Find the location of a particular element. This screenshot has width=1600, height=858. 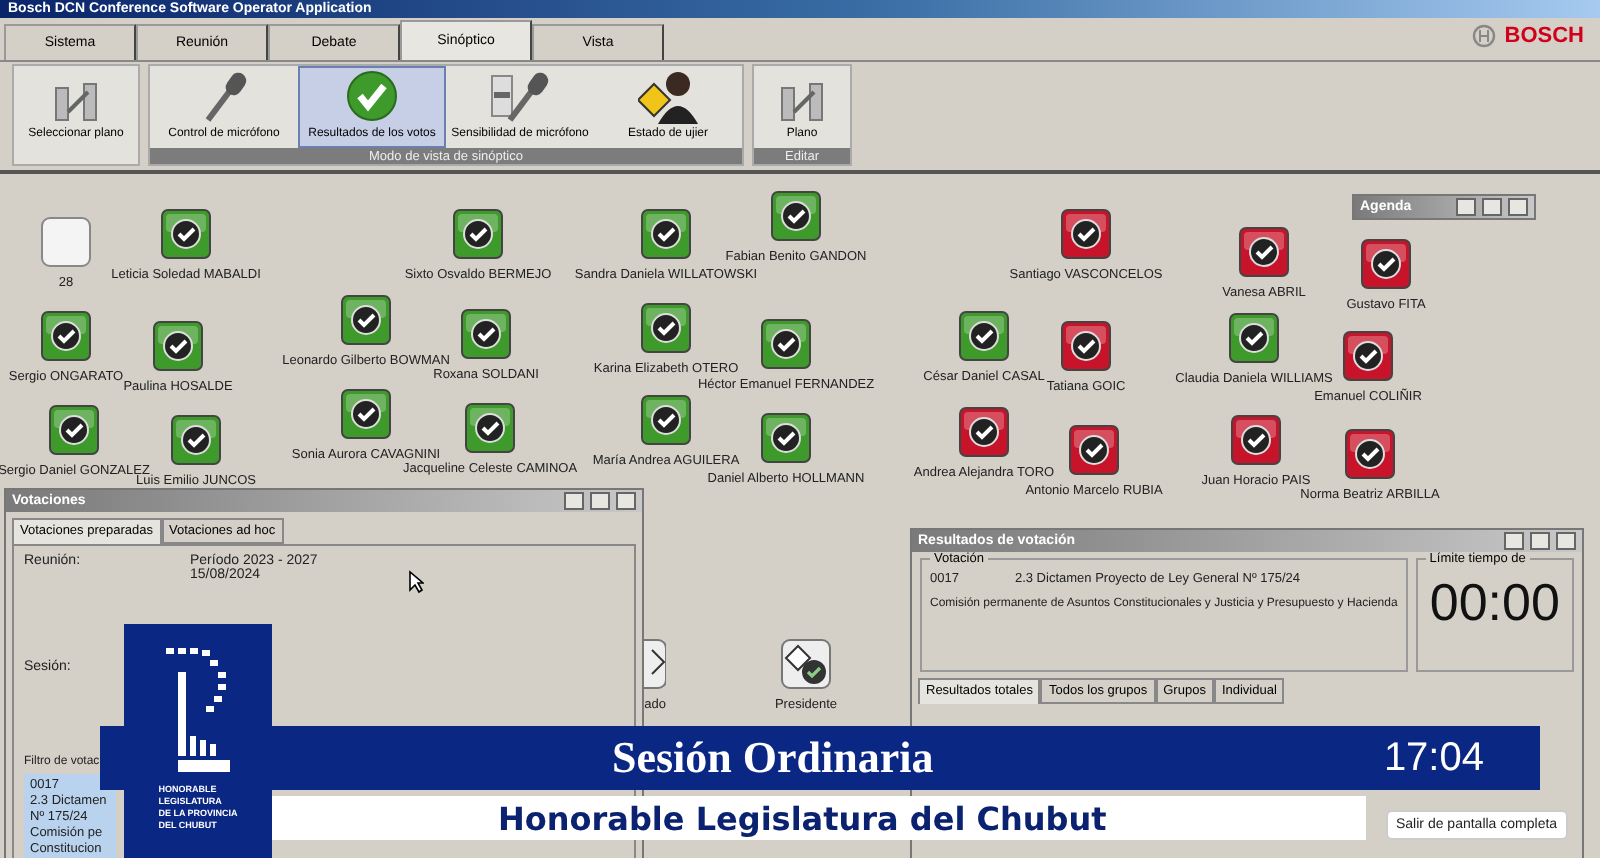

brand-name: BOSCH is located at coordinates (1544, 36).